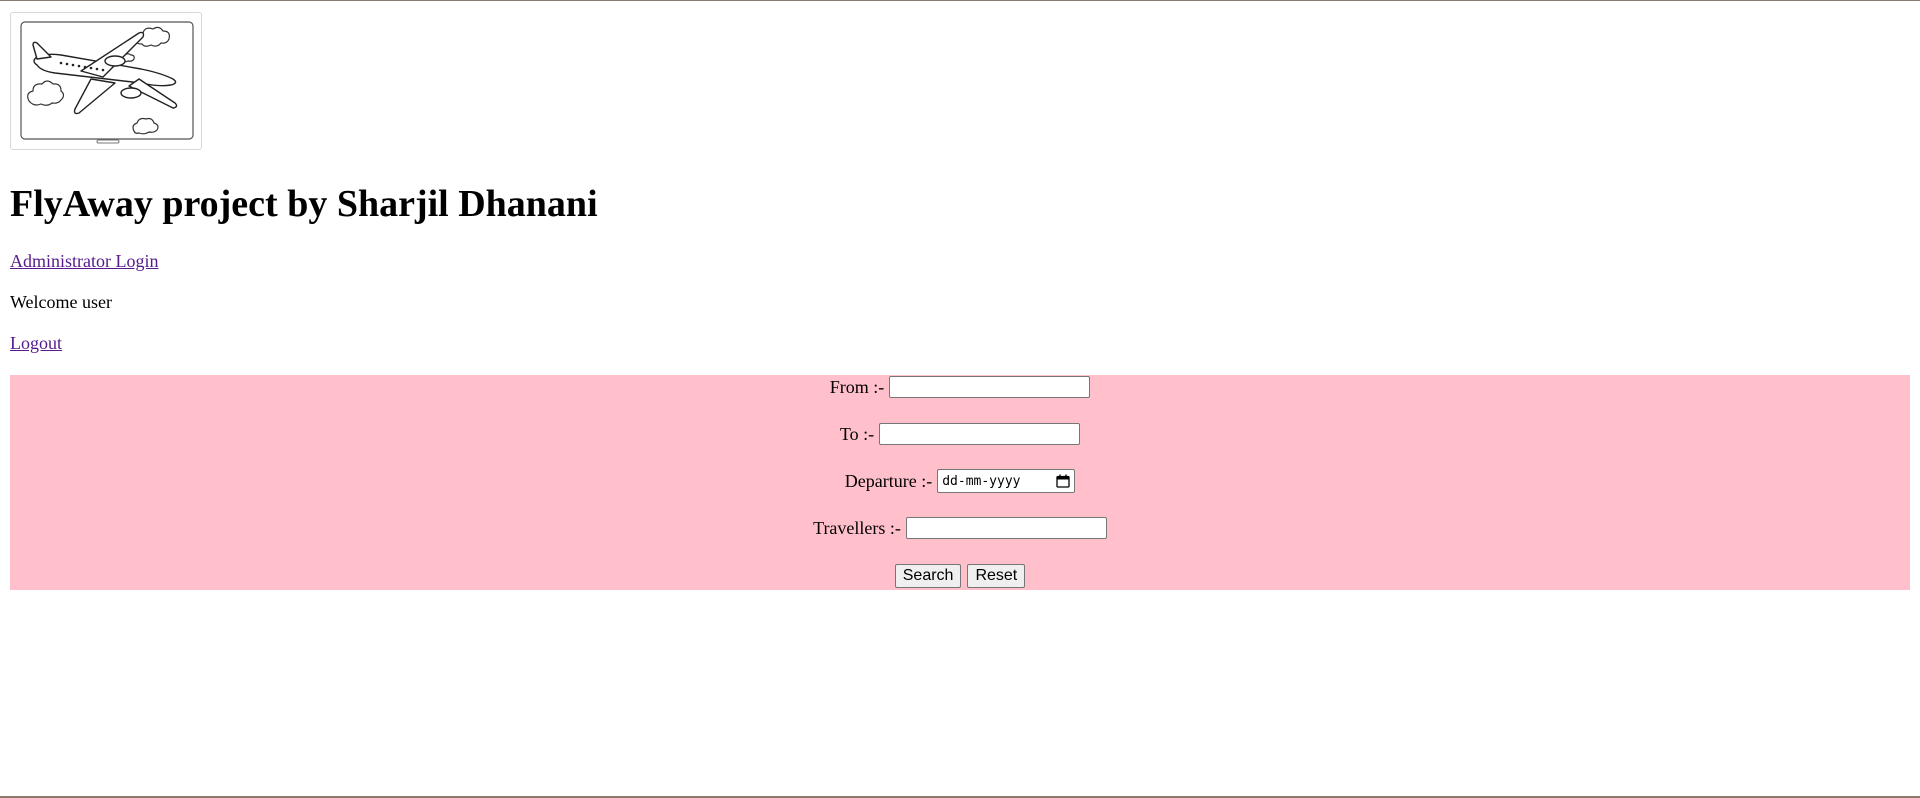 Image resolution: width=1920 pixels, height=798 pixels. Describe the element at coordinates (304, 204) in the screenshot. I see `page-title: FlyAway project by Sharjil Dhanani` at that location.